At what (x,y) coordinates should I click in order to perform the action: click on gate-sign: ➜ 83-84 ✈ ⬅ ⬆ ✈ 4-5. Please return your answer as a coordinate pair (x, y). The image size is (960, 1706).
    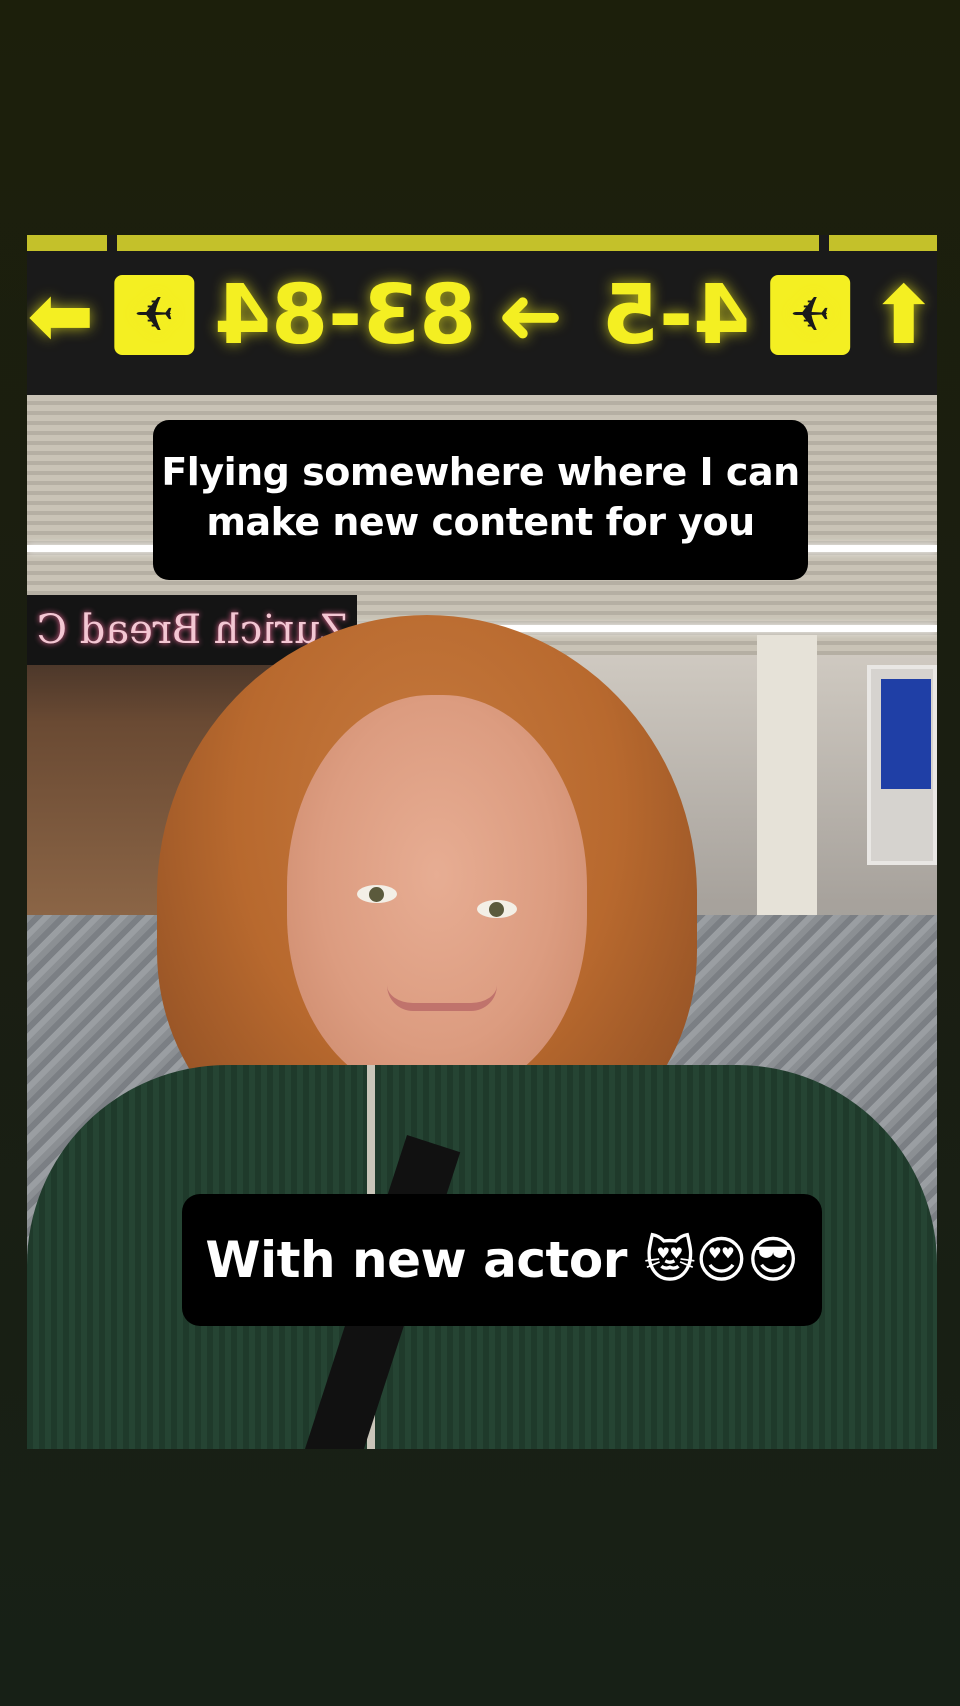
    Looking at the image, I should click on (482, 315).